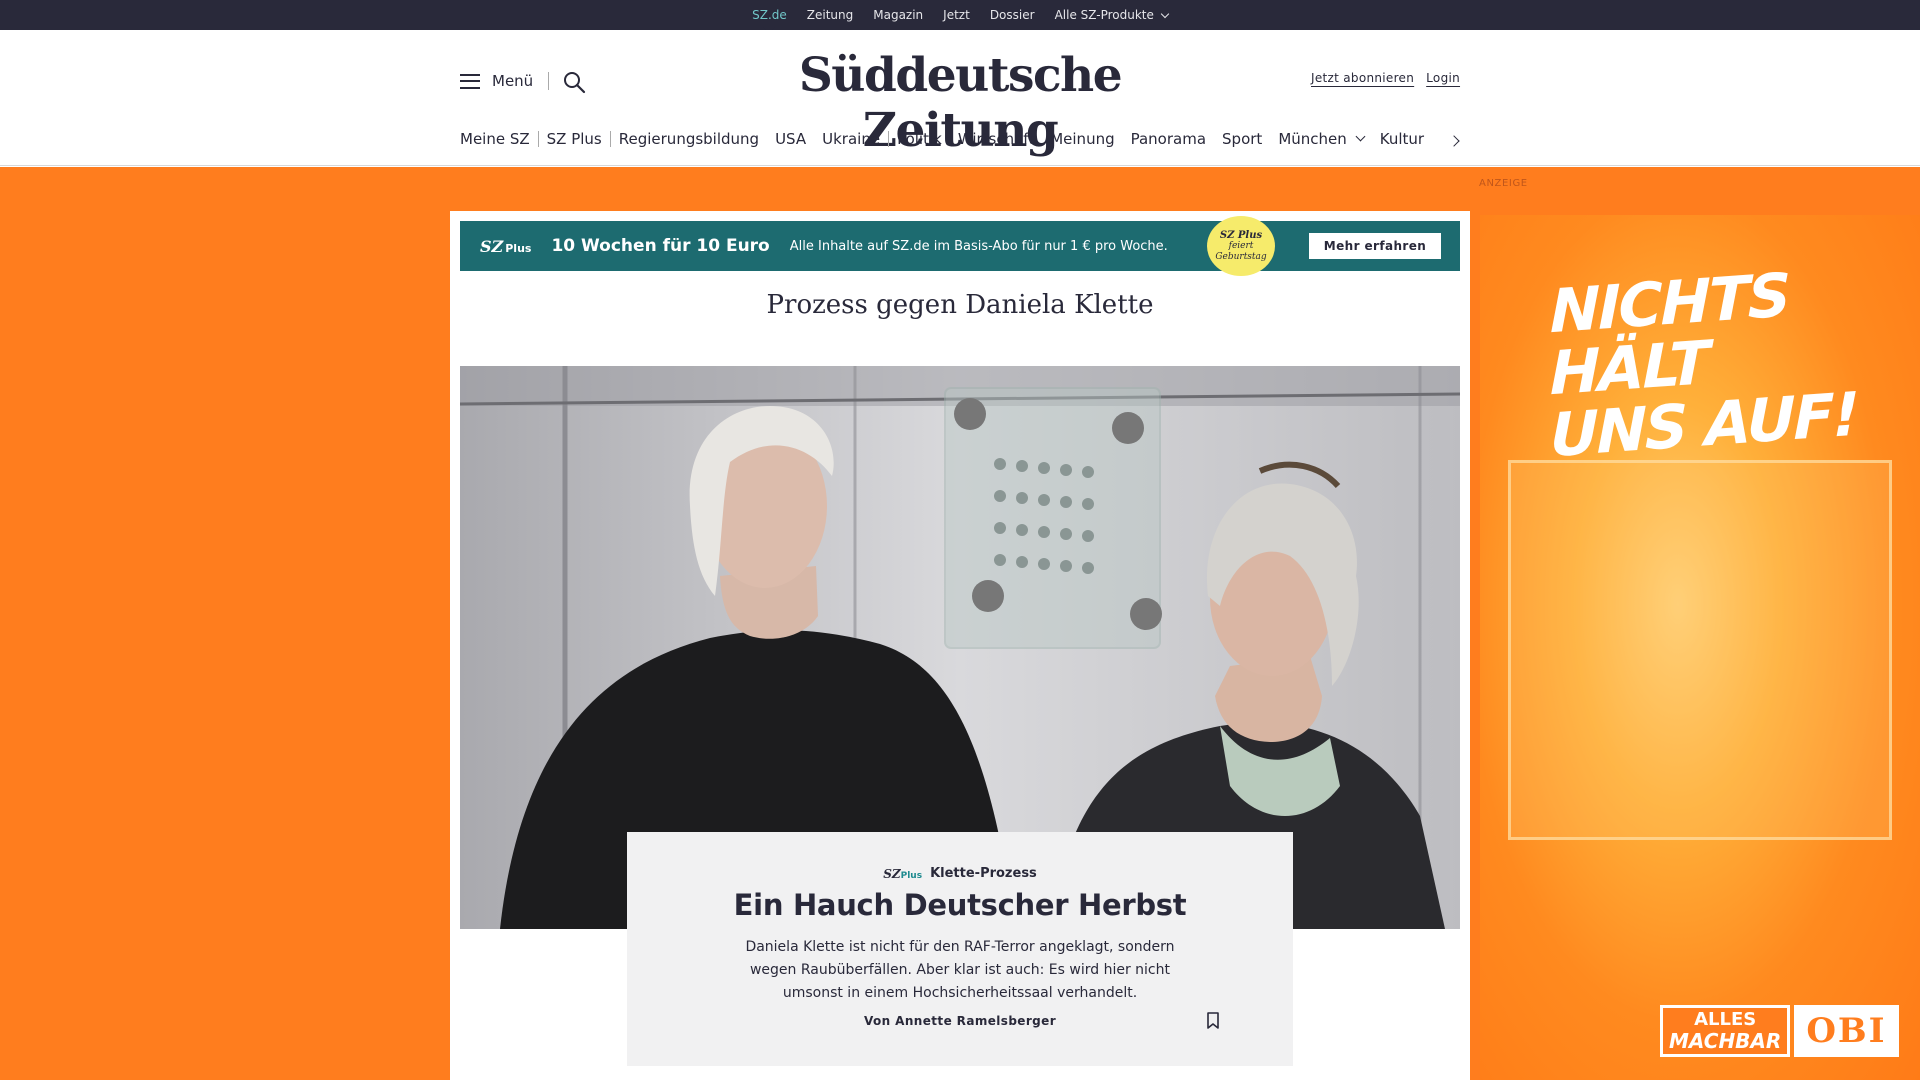 The width and height of the screenshot is (1920, 1080). I want to click on obi-tagline-line2: MACHBAR, so click(1725, 1041).